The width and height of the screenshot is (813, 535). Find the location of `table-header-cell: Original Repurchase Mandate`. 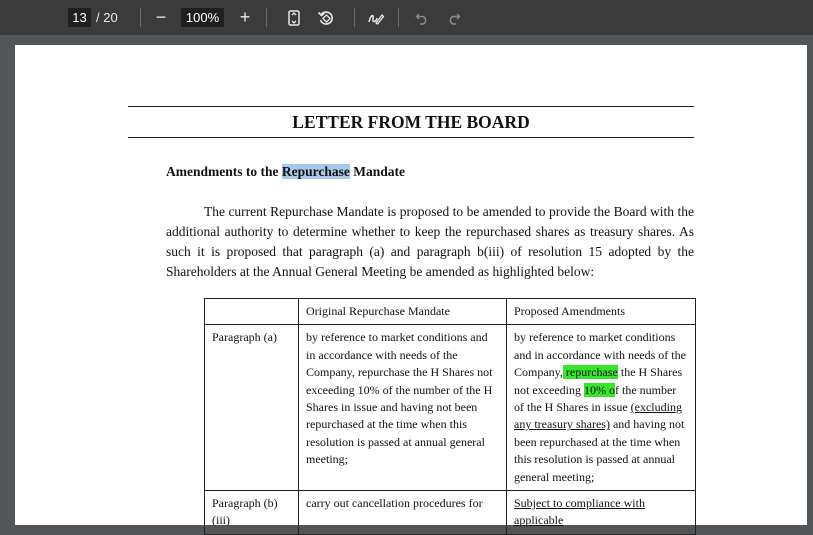

table-header-cell: Original Repurchase Mandate is located at coordinates (402, 311).